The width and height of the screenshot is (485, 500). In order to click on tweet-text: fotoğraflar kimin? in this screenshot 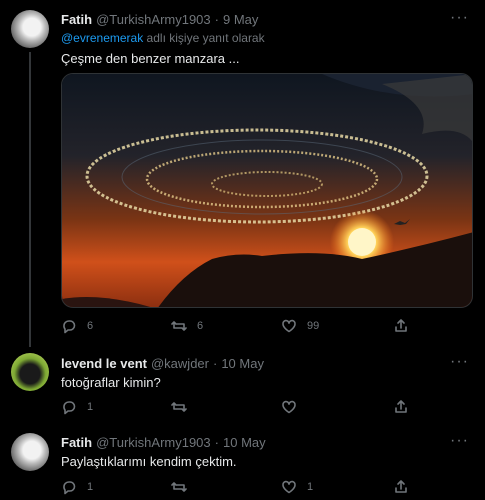, I will do `click(111, 382)`.